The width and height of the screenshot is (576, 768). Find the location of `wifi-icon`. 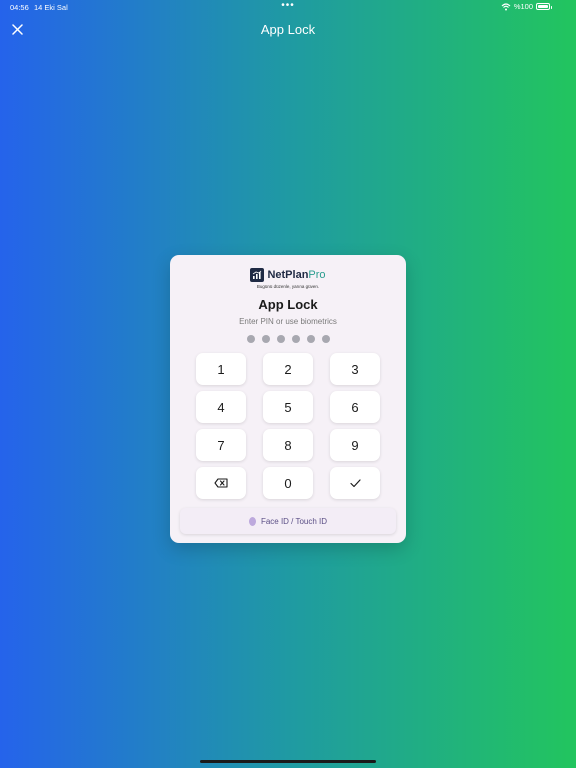

wifi-icon is located at coordinates (506, 6).